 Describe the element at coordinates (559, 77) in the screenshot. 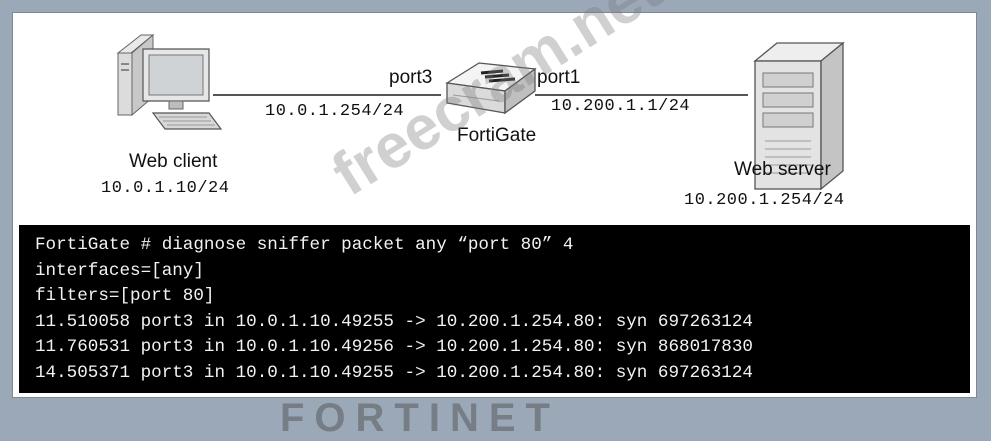

I see `fortigate-port-right: port1` at that location.